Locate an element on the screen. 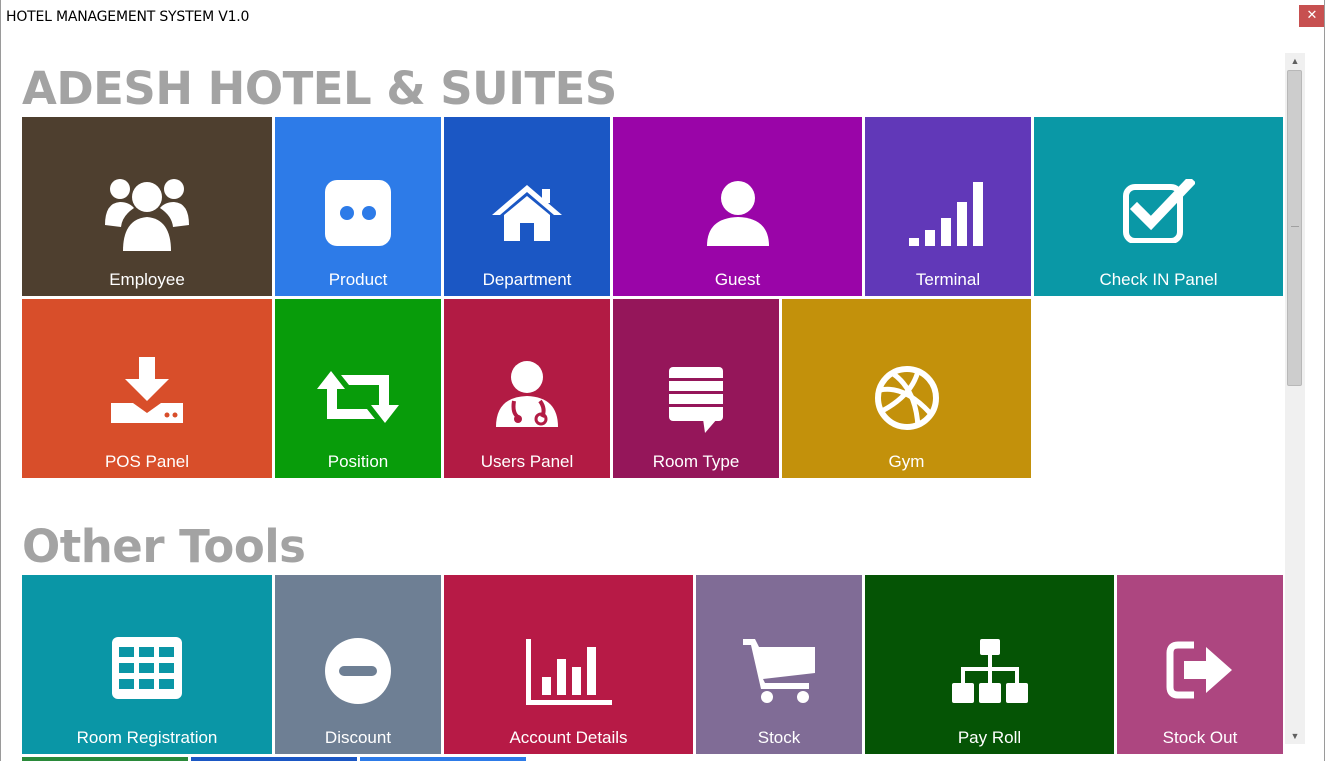 This screenshot has height=761, width=1325. window-title: HOTEL MANAGEMENT SYSTEM V1.0 is located at coordinates (128, 17).